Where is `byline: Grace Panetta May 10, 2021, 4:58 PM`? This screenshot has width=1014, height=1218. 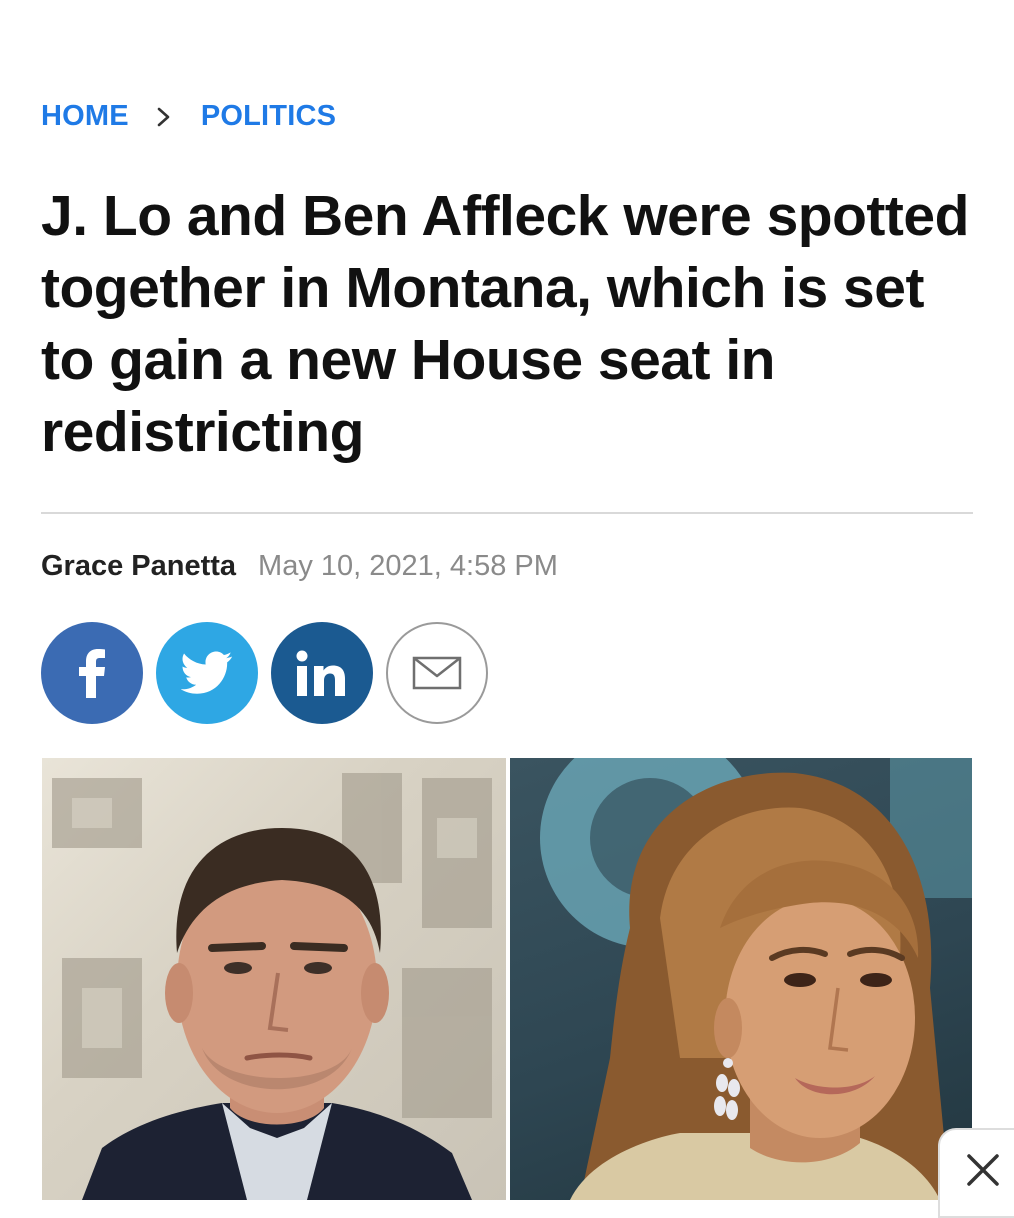
byline: Grace Panetta May 10, 2021, 4:58 PM is located at coordinates (299, 566).